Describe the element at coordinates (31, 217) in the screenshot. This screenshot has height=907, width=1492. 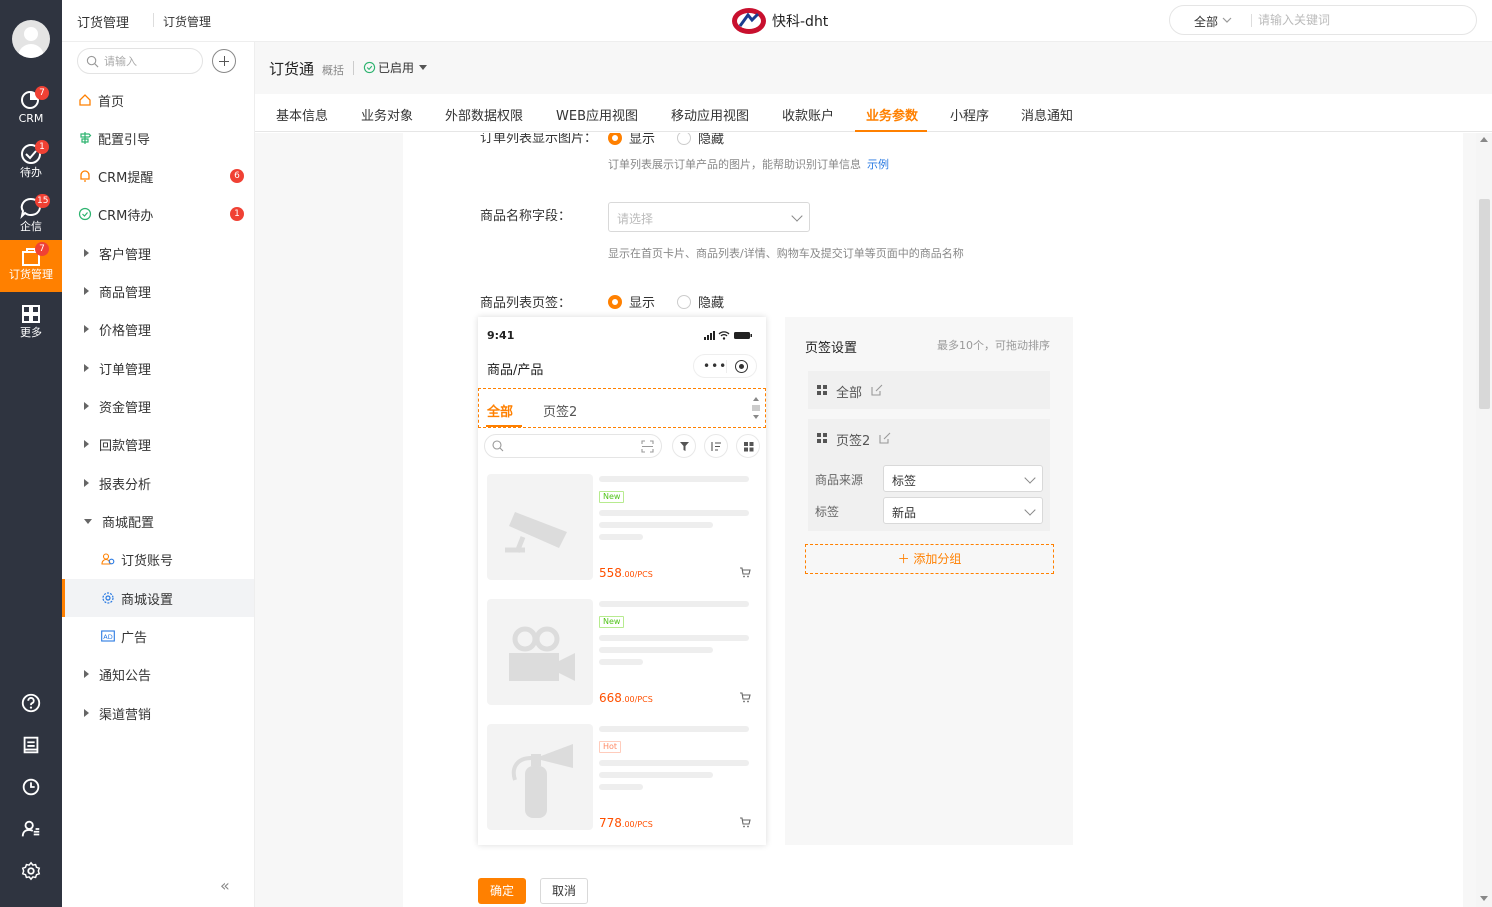
I see `rail-item-chat: 企信 15` at that location.